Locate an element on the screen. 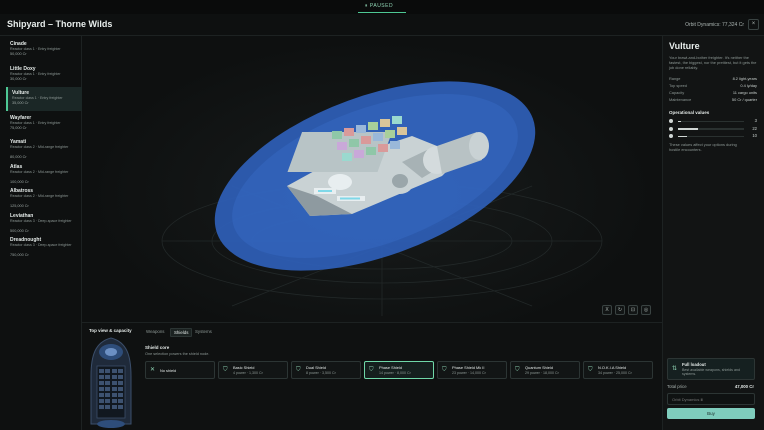 The height and width of the screenshot is (430, 764). shield-option-detail: 8 power · 3,500 Cr is located at coordinates (321, 373).